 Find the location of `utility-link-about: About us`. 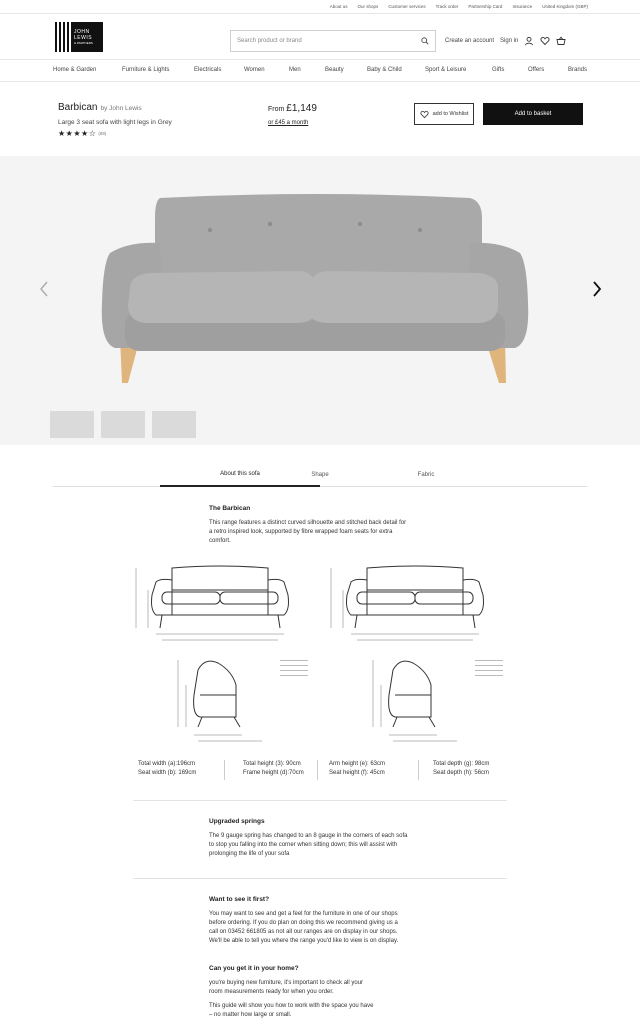

utility-link-about: About us is located at coordinates (339, 6).